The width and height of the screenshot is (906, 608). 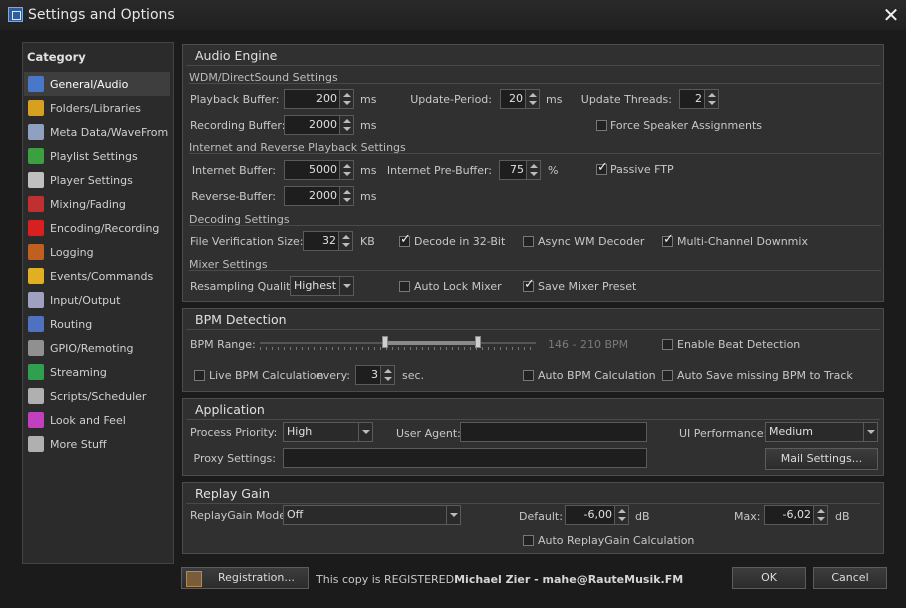 What do you see at coordinates (529, 284) in the screenshot?
I see `save-mixer-preset-checkbox` at bounding box center [529, 284].